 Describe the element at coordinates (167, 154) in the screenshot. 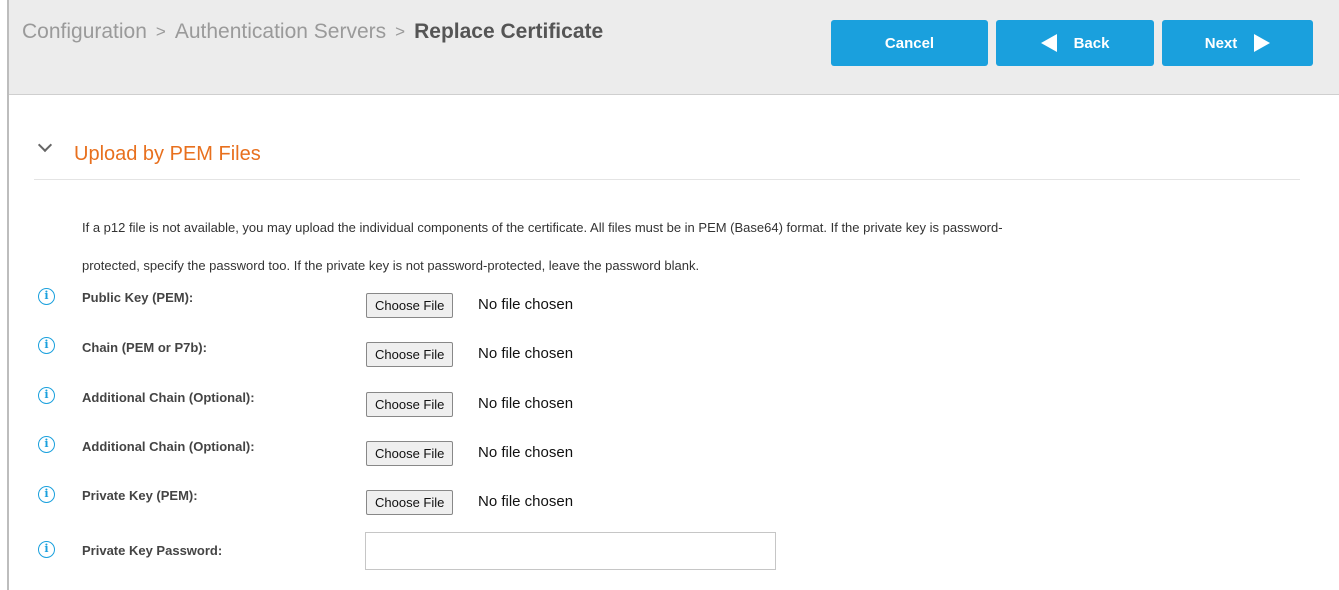

I see `section-title: Upload by PEM Files` at that location.